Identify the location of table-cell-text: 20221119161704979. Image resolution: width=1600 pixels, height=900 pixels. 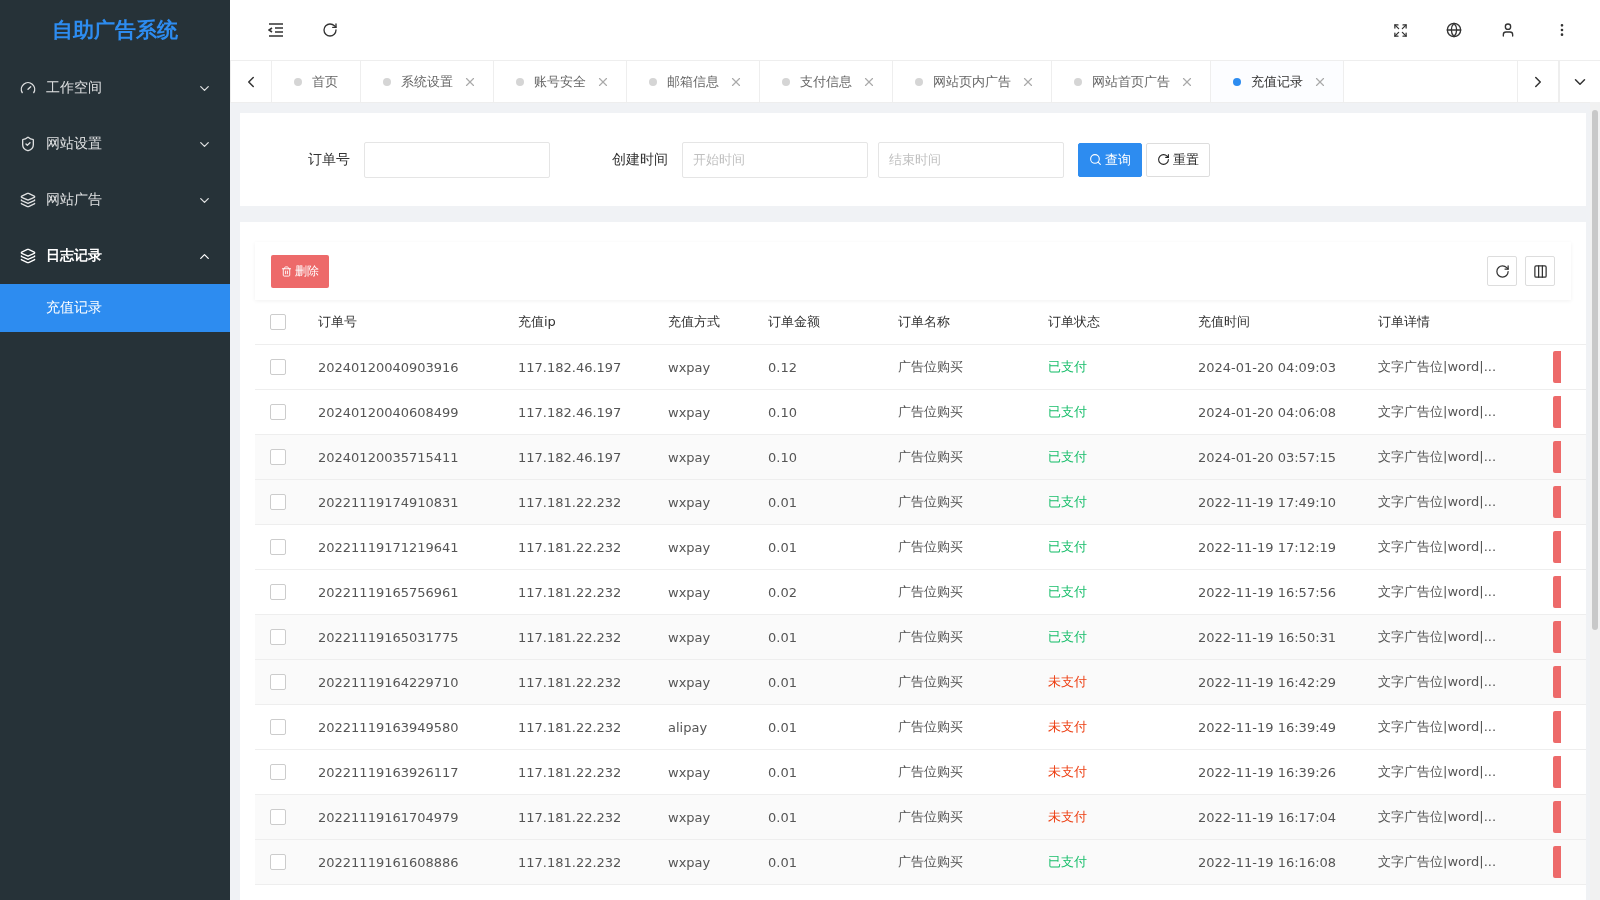
(389, 817).